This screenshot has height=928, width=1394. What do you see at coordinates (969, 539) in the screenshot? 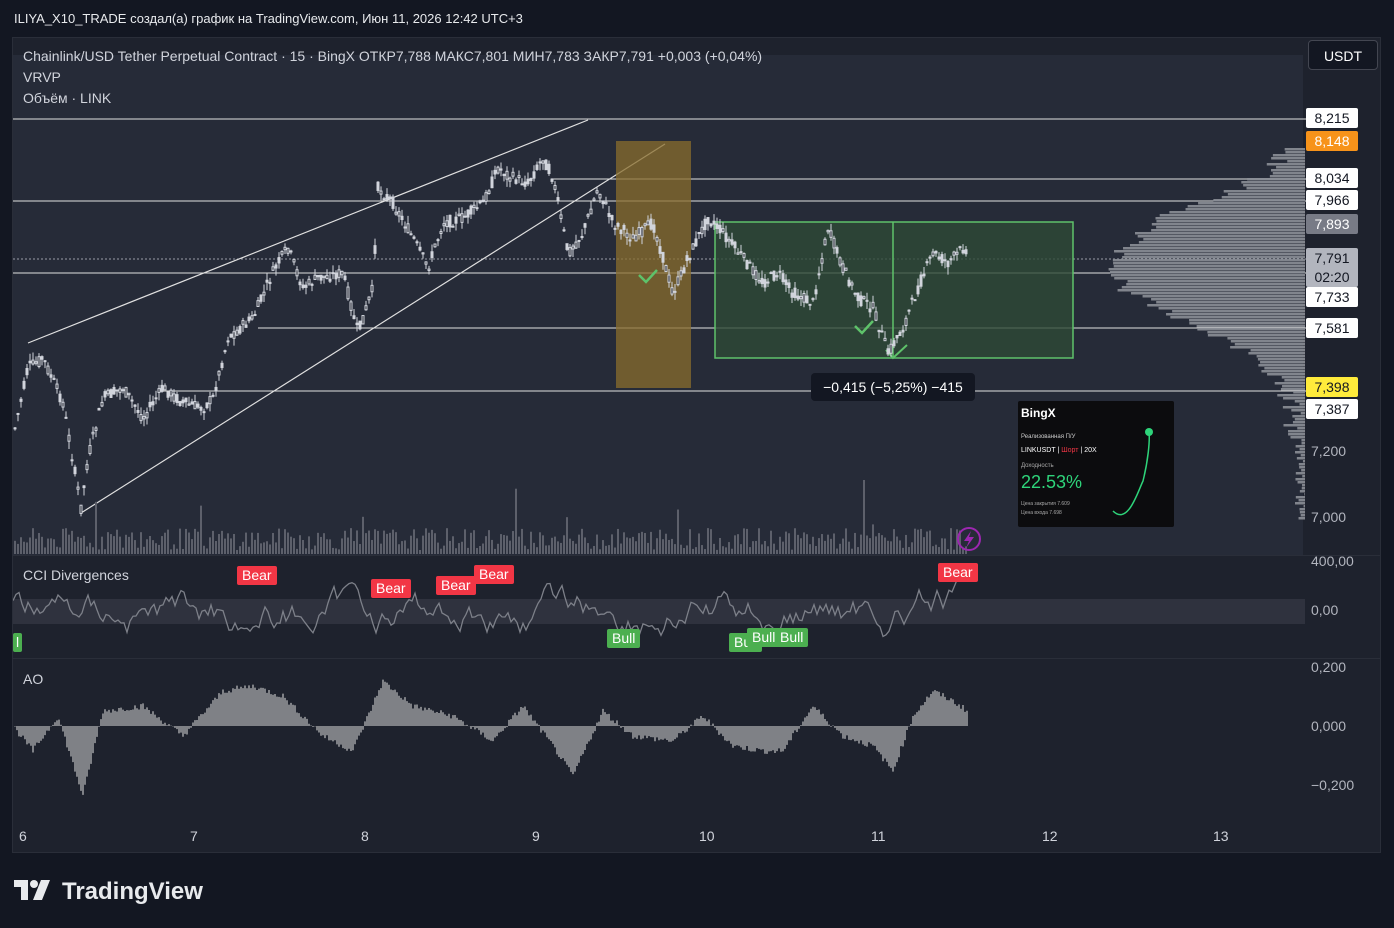
I see `lightning-icon` at bounding box center [969, 539].